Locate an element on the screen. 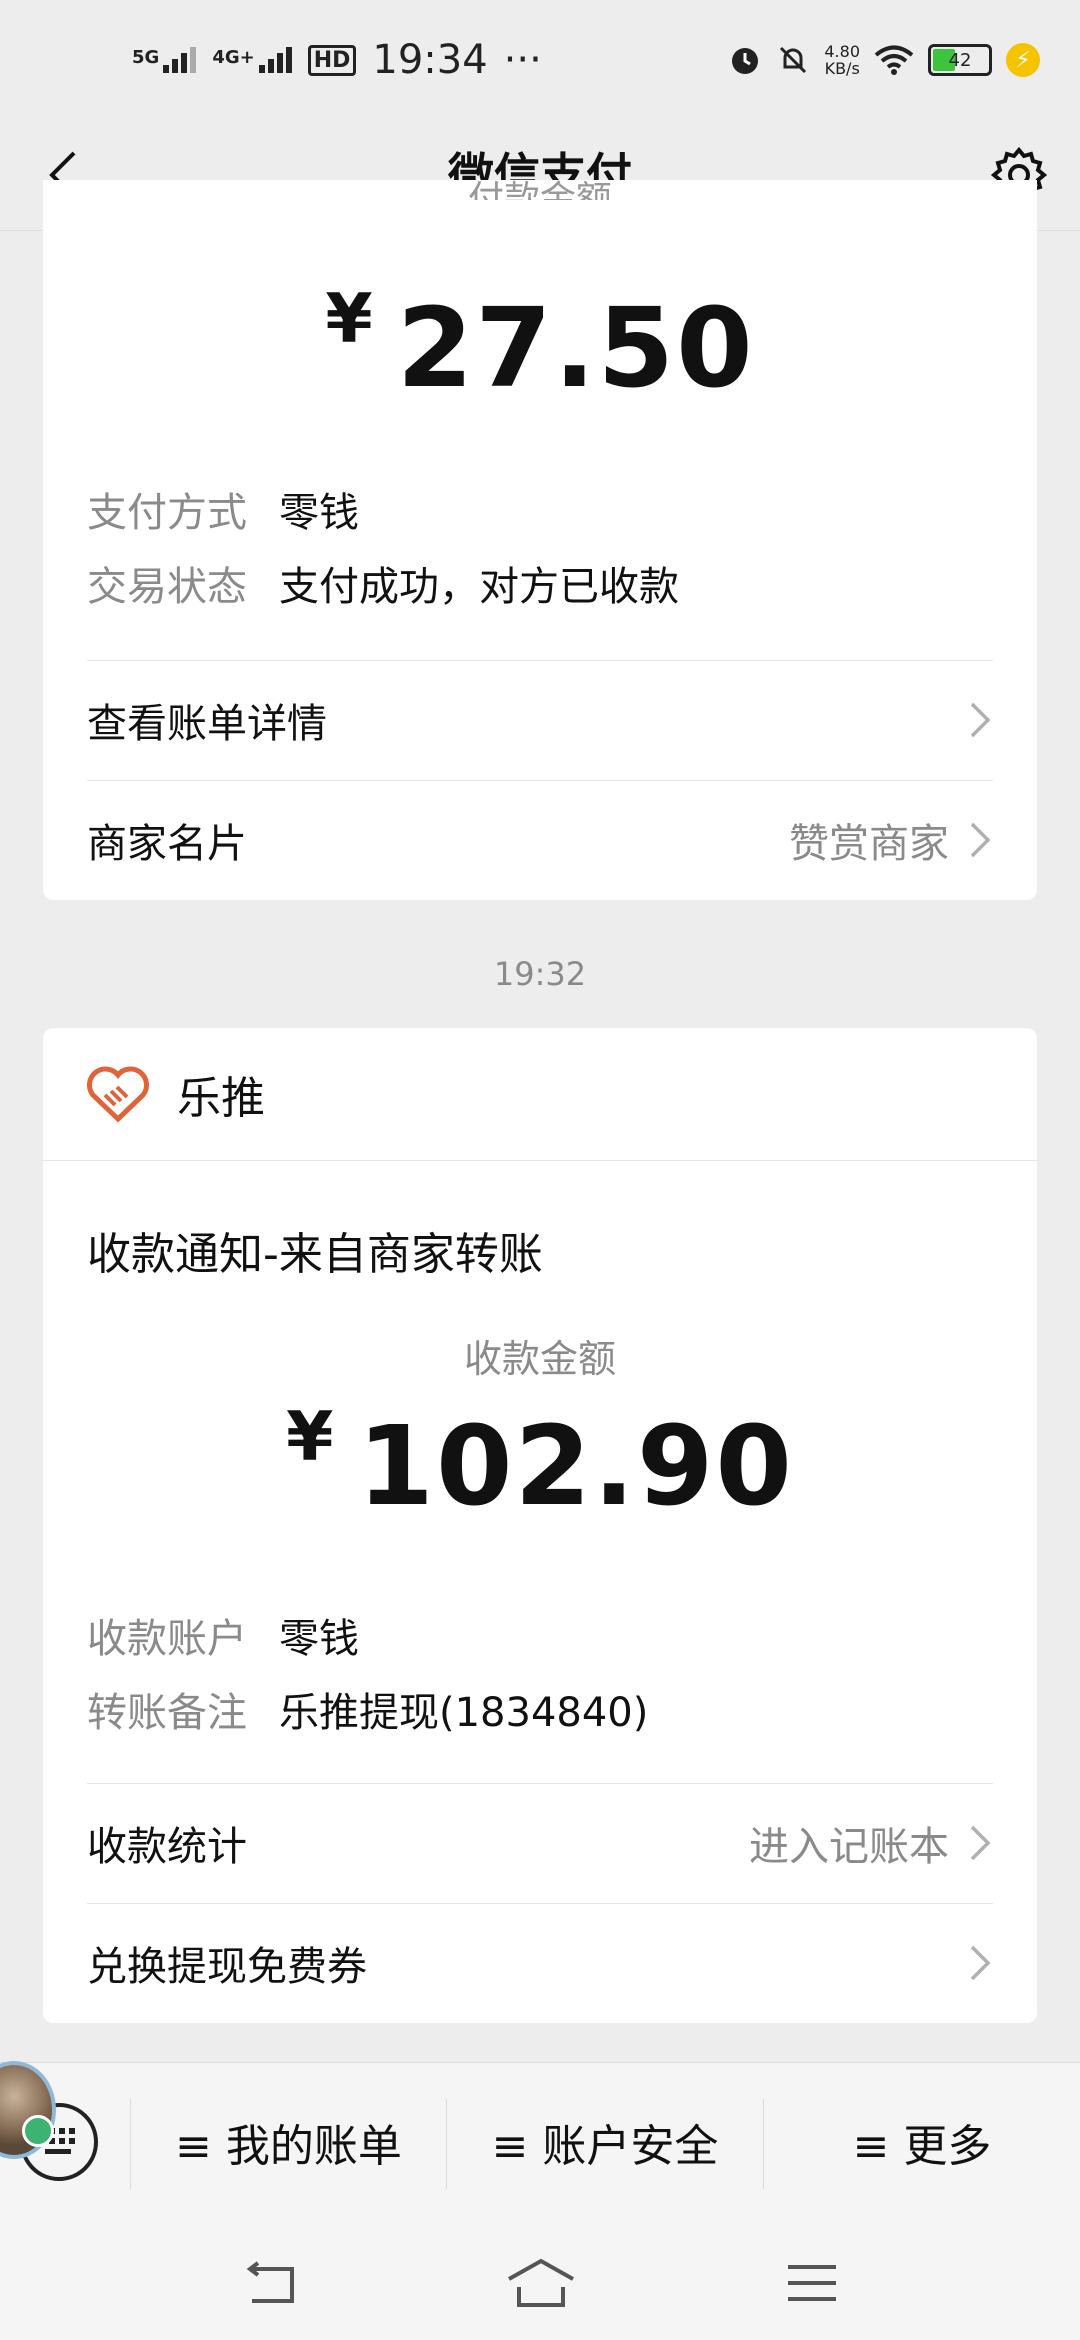  receipt-amount: ¥102.90 is located at coordinates (540, 1464).